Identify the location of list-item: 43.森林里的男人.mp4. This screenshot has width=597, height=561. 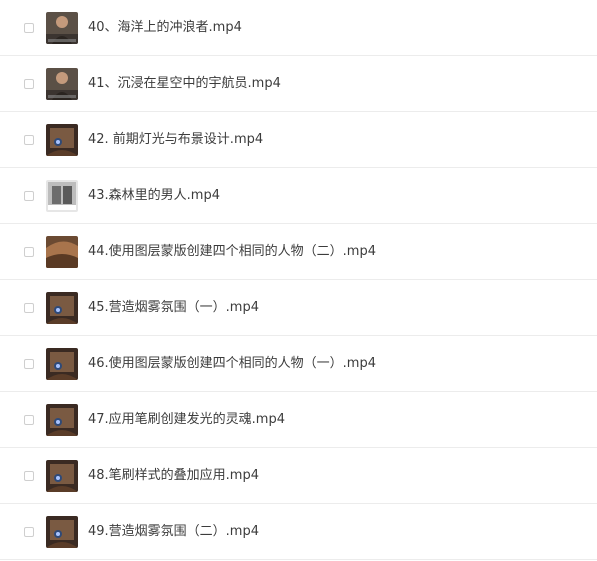
(298, 196).